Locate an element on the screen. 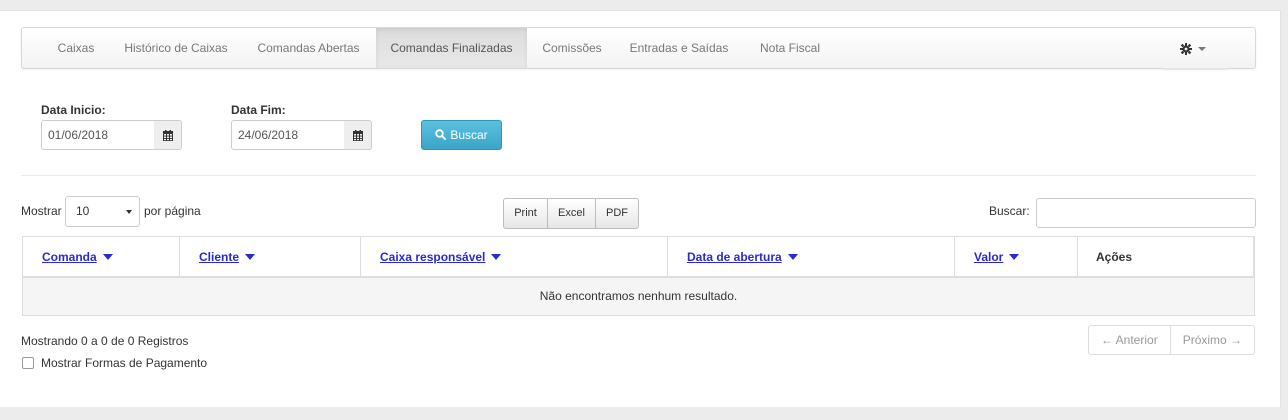 This screenshot has width=1288, height=420. tab-comandas-abertas: Comandas Abertas is located at coordinates (308, 48).